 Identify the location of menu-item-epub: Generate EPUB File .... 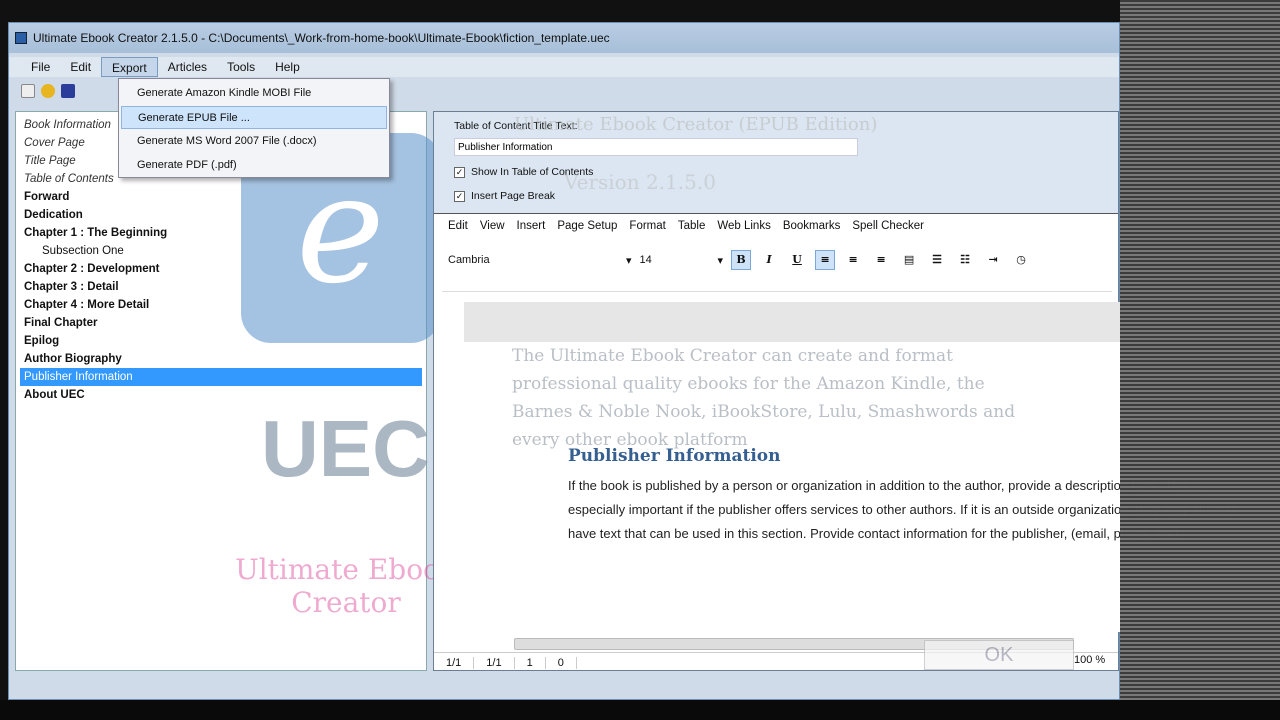
(254, 117).